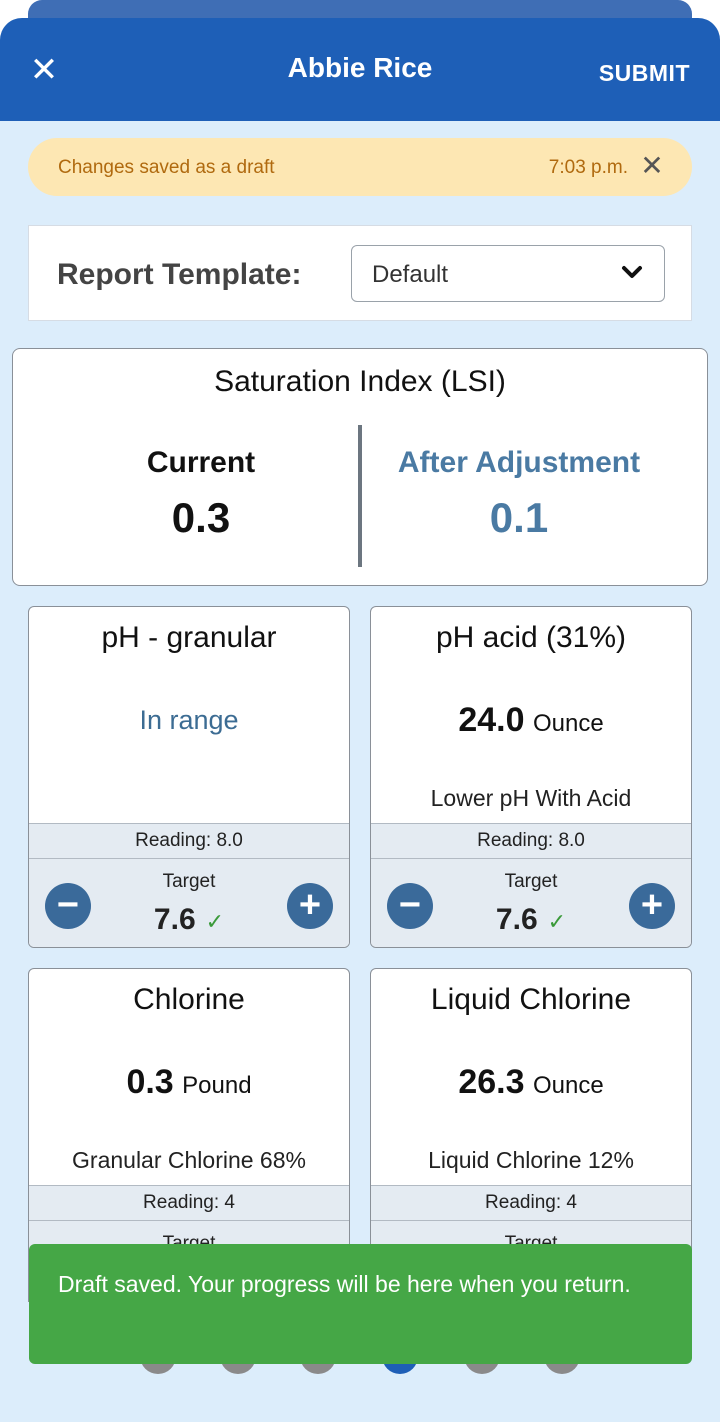  I want to click on draft-banner: Changes saved as a draft 7:03 p.m. ✕, so click(360, 167).